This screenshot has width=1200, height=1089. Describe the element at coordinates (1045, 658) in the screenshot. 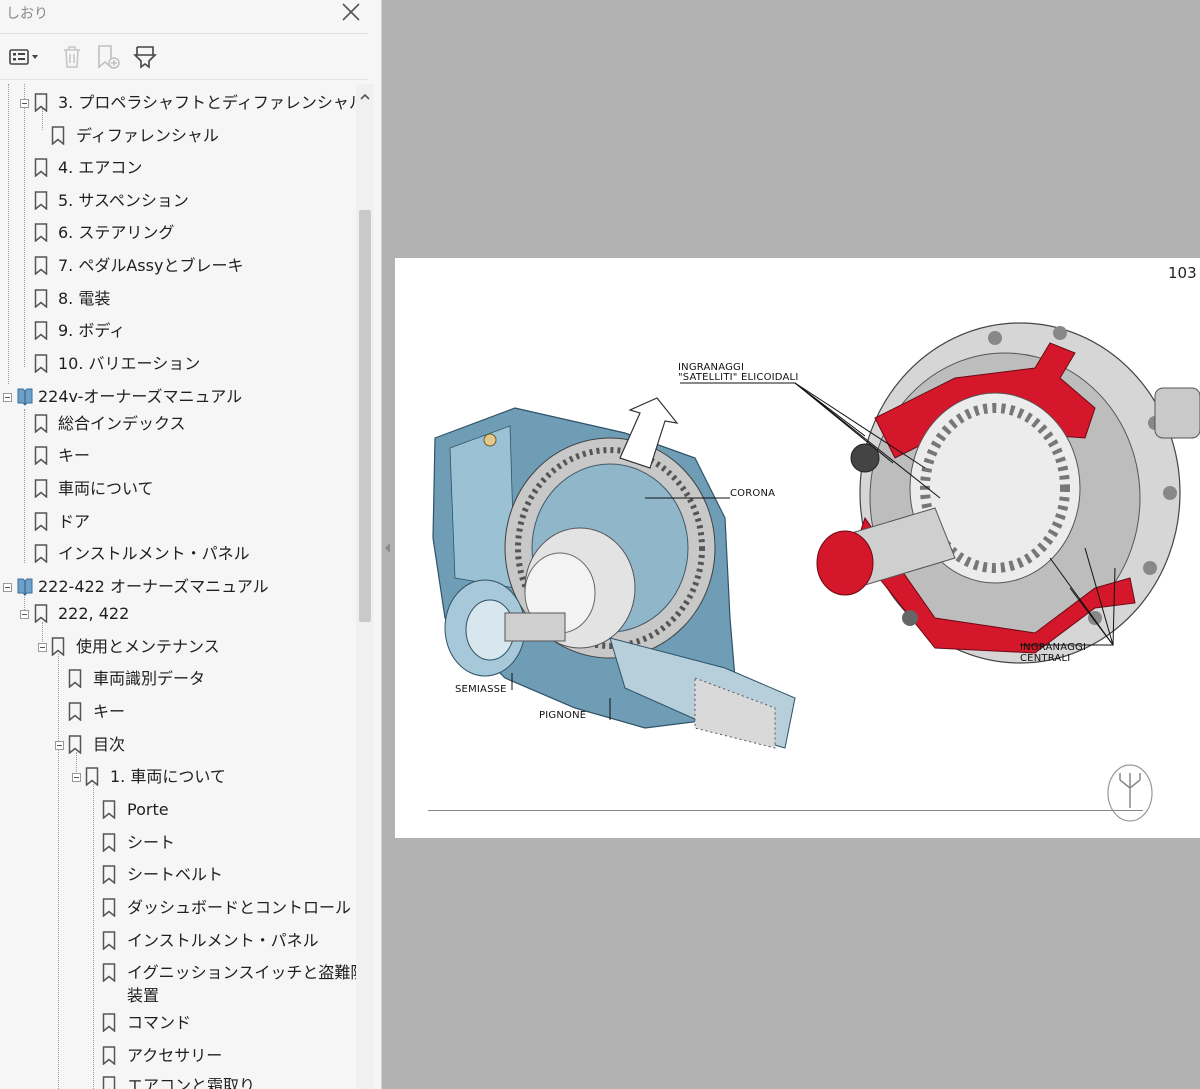

I see `callout-centrali-line2: CENTRALI` at that location.